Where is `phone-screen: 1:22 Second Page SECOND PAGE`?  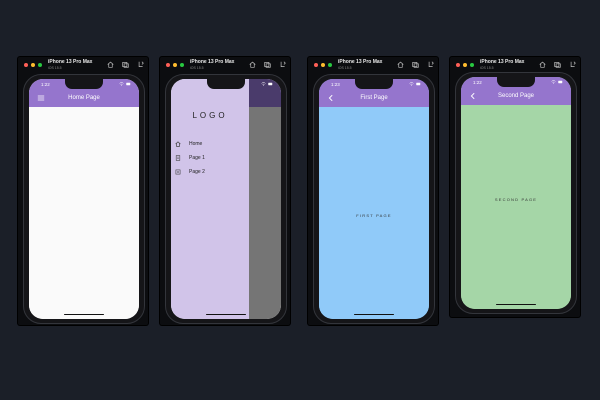 phone-screen: 1:22 Second Page SECOND PAGE is located at coordinates (516, 193).